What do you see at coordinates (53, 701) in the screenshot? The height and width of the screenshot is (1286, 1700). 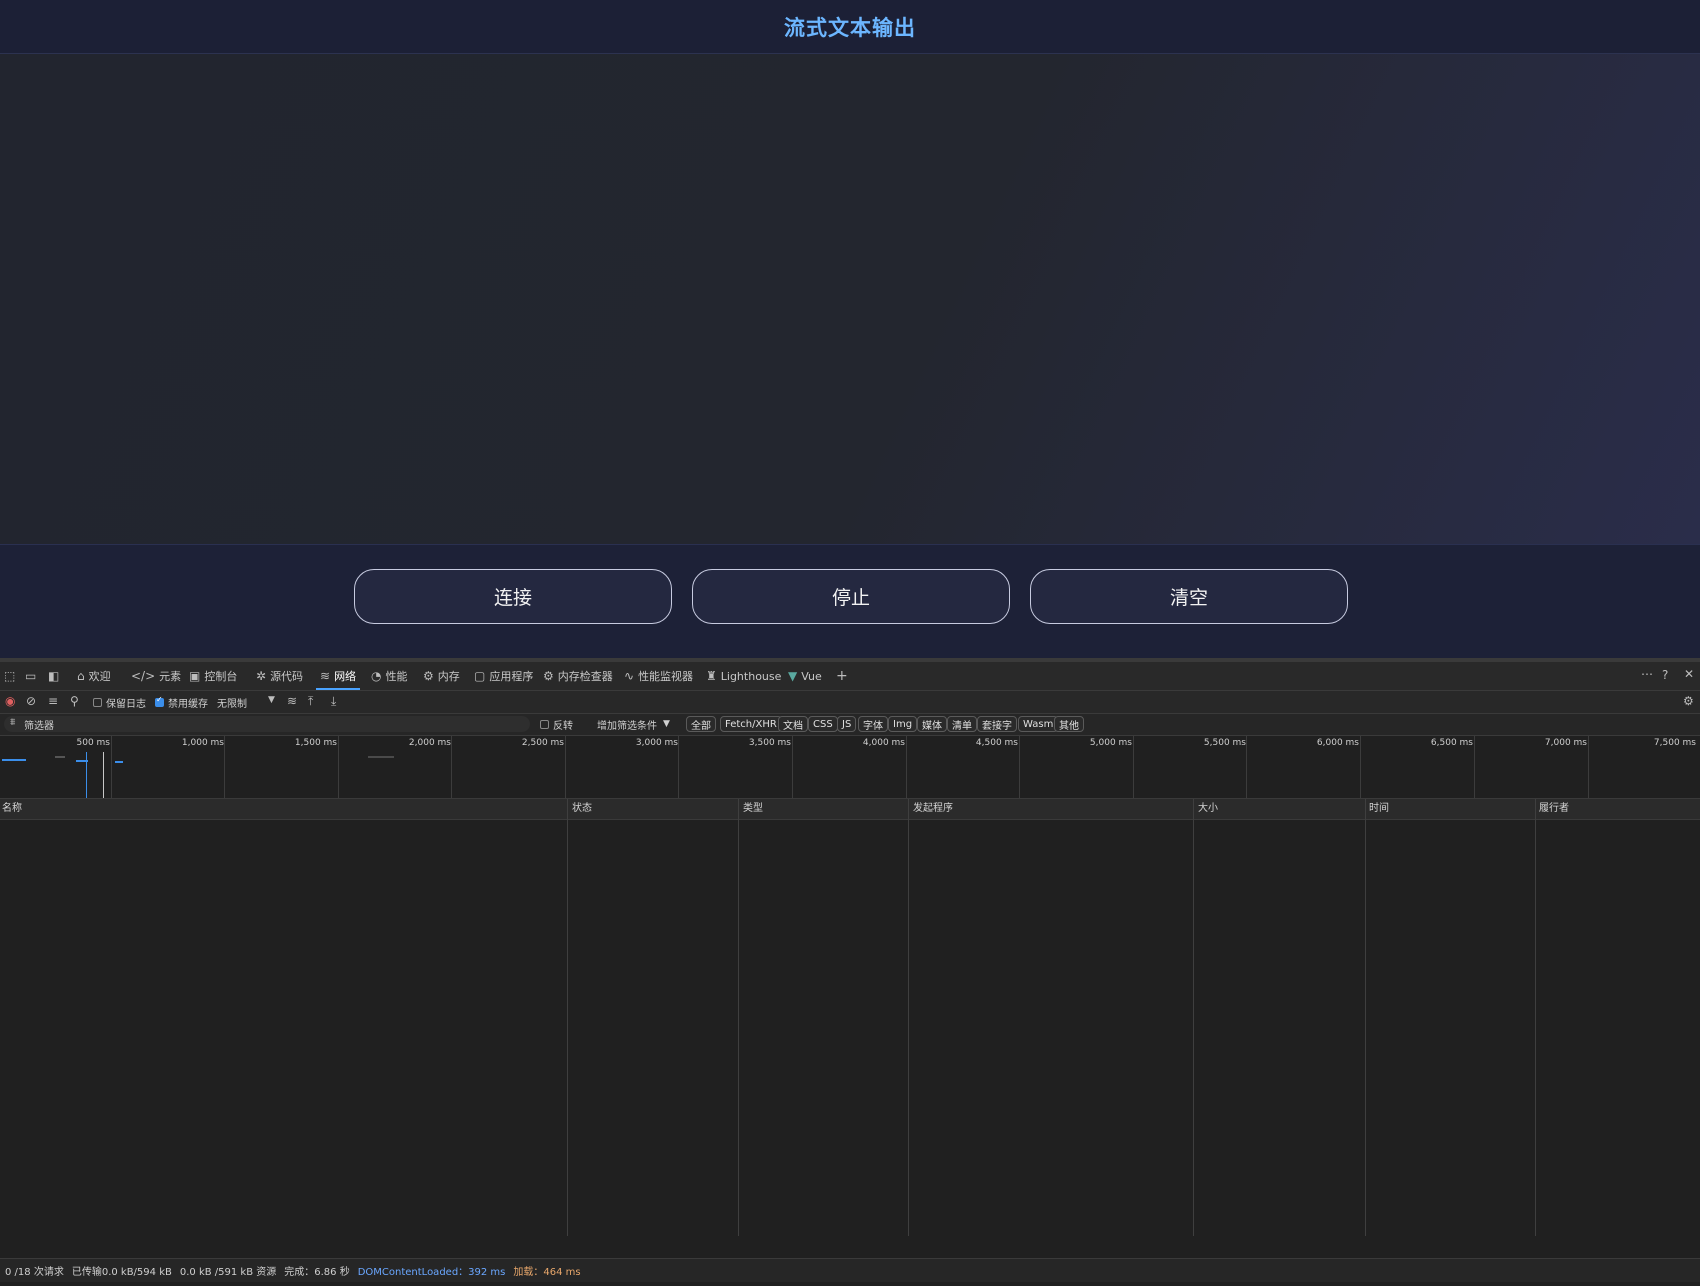 I see `filter-toggle-icon: ≡` at bounding box center [53, 701].